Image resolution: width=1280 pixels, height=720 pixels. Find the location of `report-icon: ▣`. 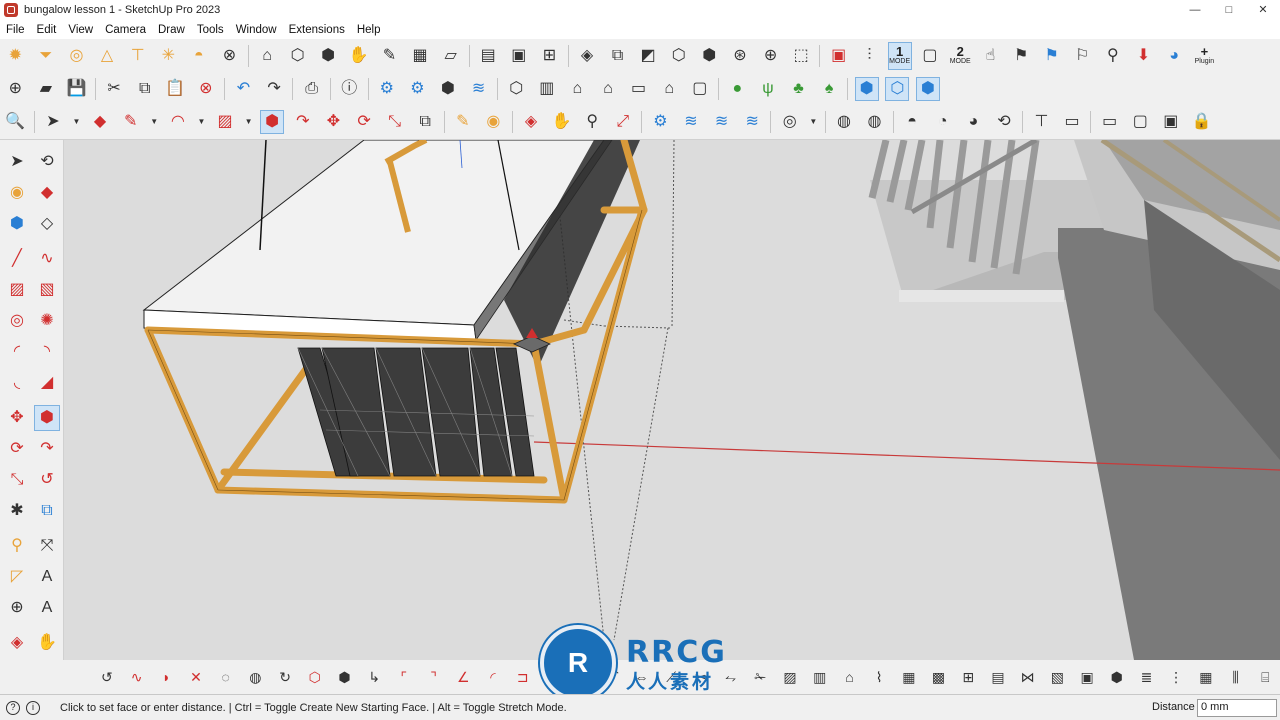

report-icon: ▣ is located at coordinates (839, 56).